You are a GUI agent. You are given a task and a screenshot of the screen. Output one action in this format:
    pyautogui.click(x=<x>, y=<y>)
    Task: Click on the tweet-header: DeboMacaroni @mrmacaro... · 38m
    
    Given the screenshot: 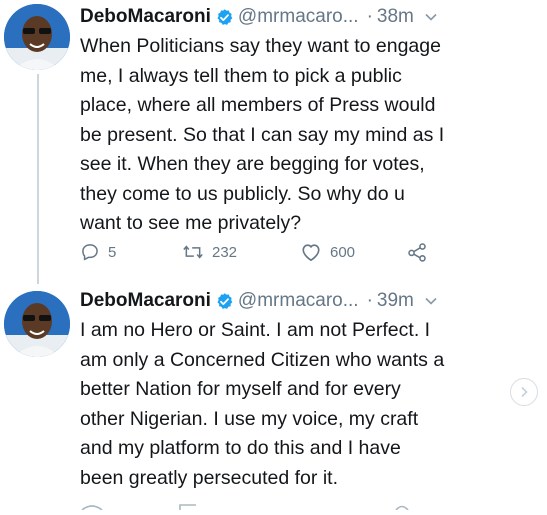 What is the action you would take?
    pyautogui.click(x=310, y=17)
    